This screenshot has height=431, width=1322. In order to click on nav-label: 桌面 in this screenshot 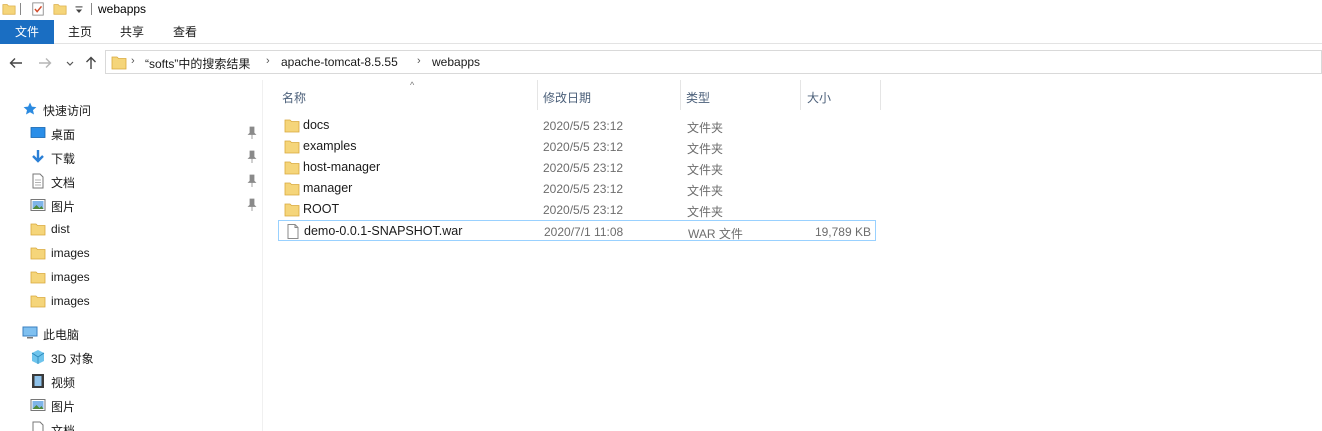, I will do `click(63, 135)`.